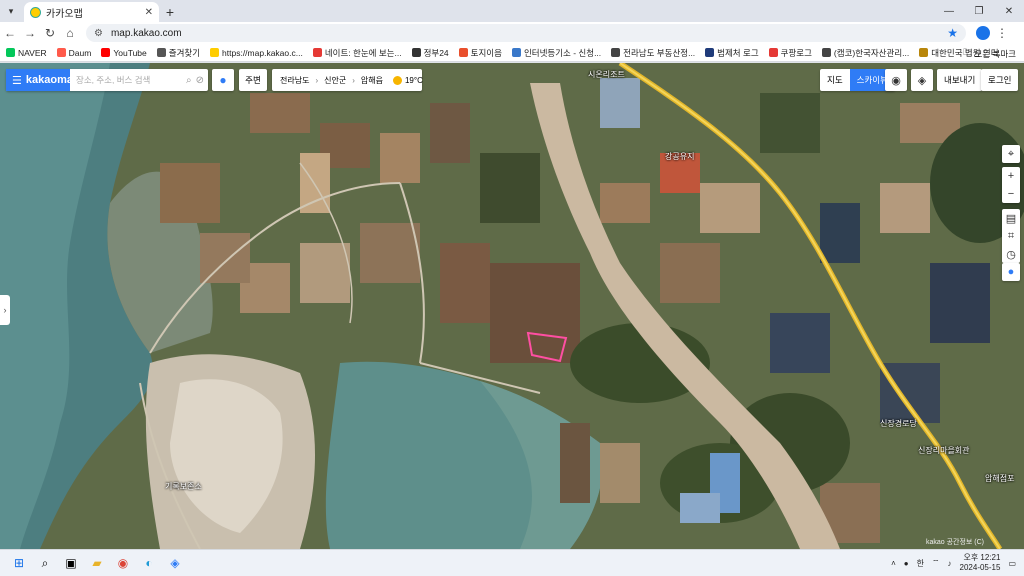  What do you see at coordinates (124, 53) in the screenshot?
I see `bookmark-item: YouTube` at bounding box center [124, 53].